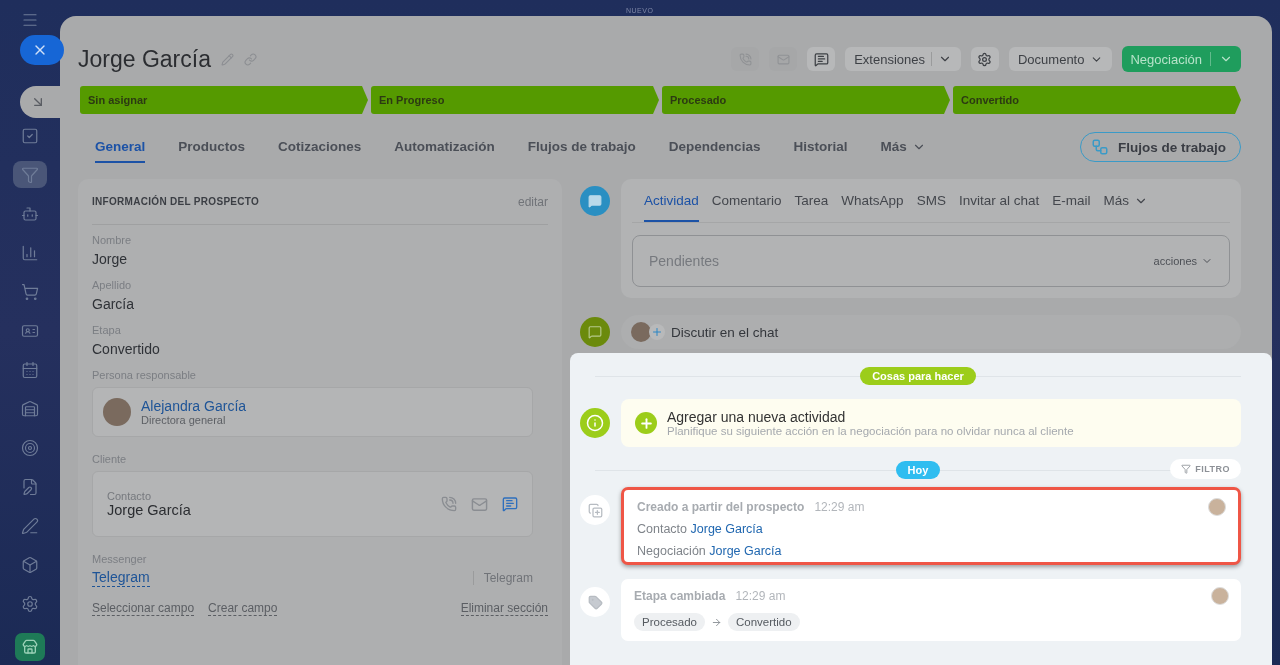 Image resolution: width=1280 pixels, height=665 pixels. What do you see at coordinates (243, 608) in the screenshot?
I see `footer-link: Crear campo` at bounding box center [243, 608].